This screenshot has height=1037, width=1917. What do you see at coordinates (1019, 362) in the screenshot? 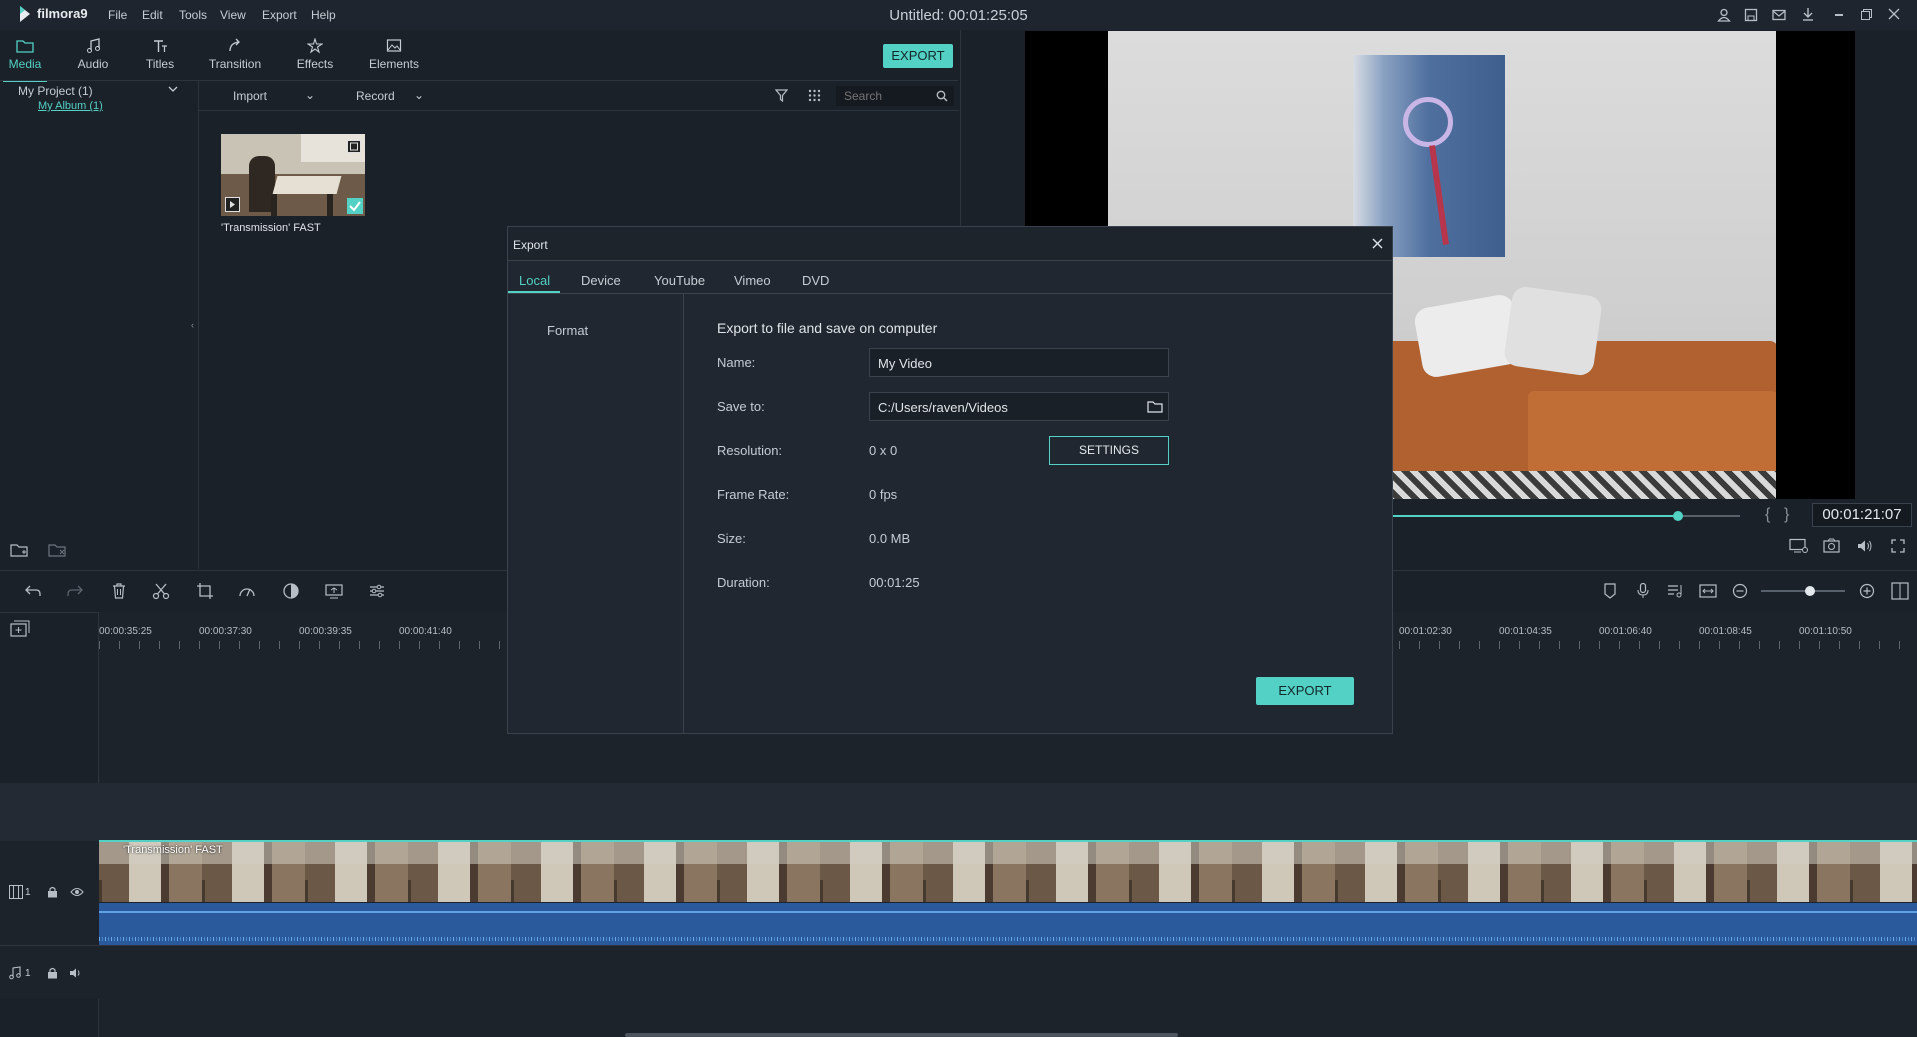
I see `name-field: My Video` at bounding box center [1019, 362].